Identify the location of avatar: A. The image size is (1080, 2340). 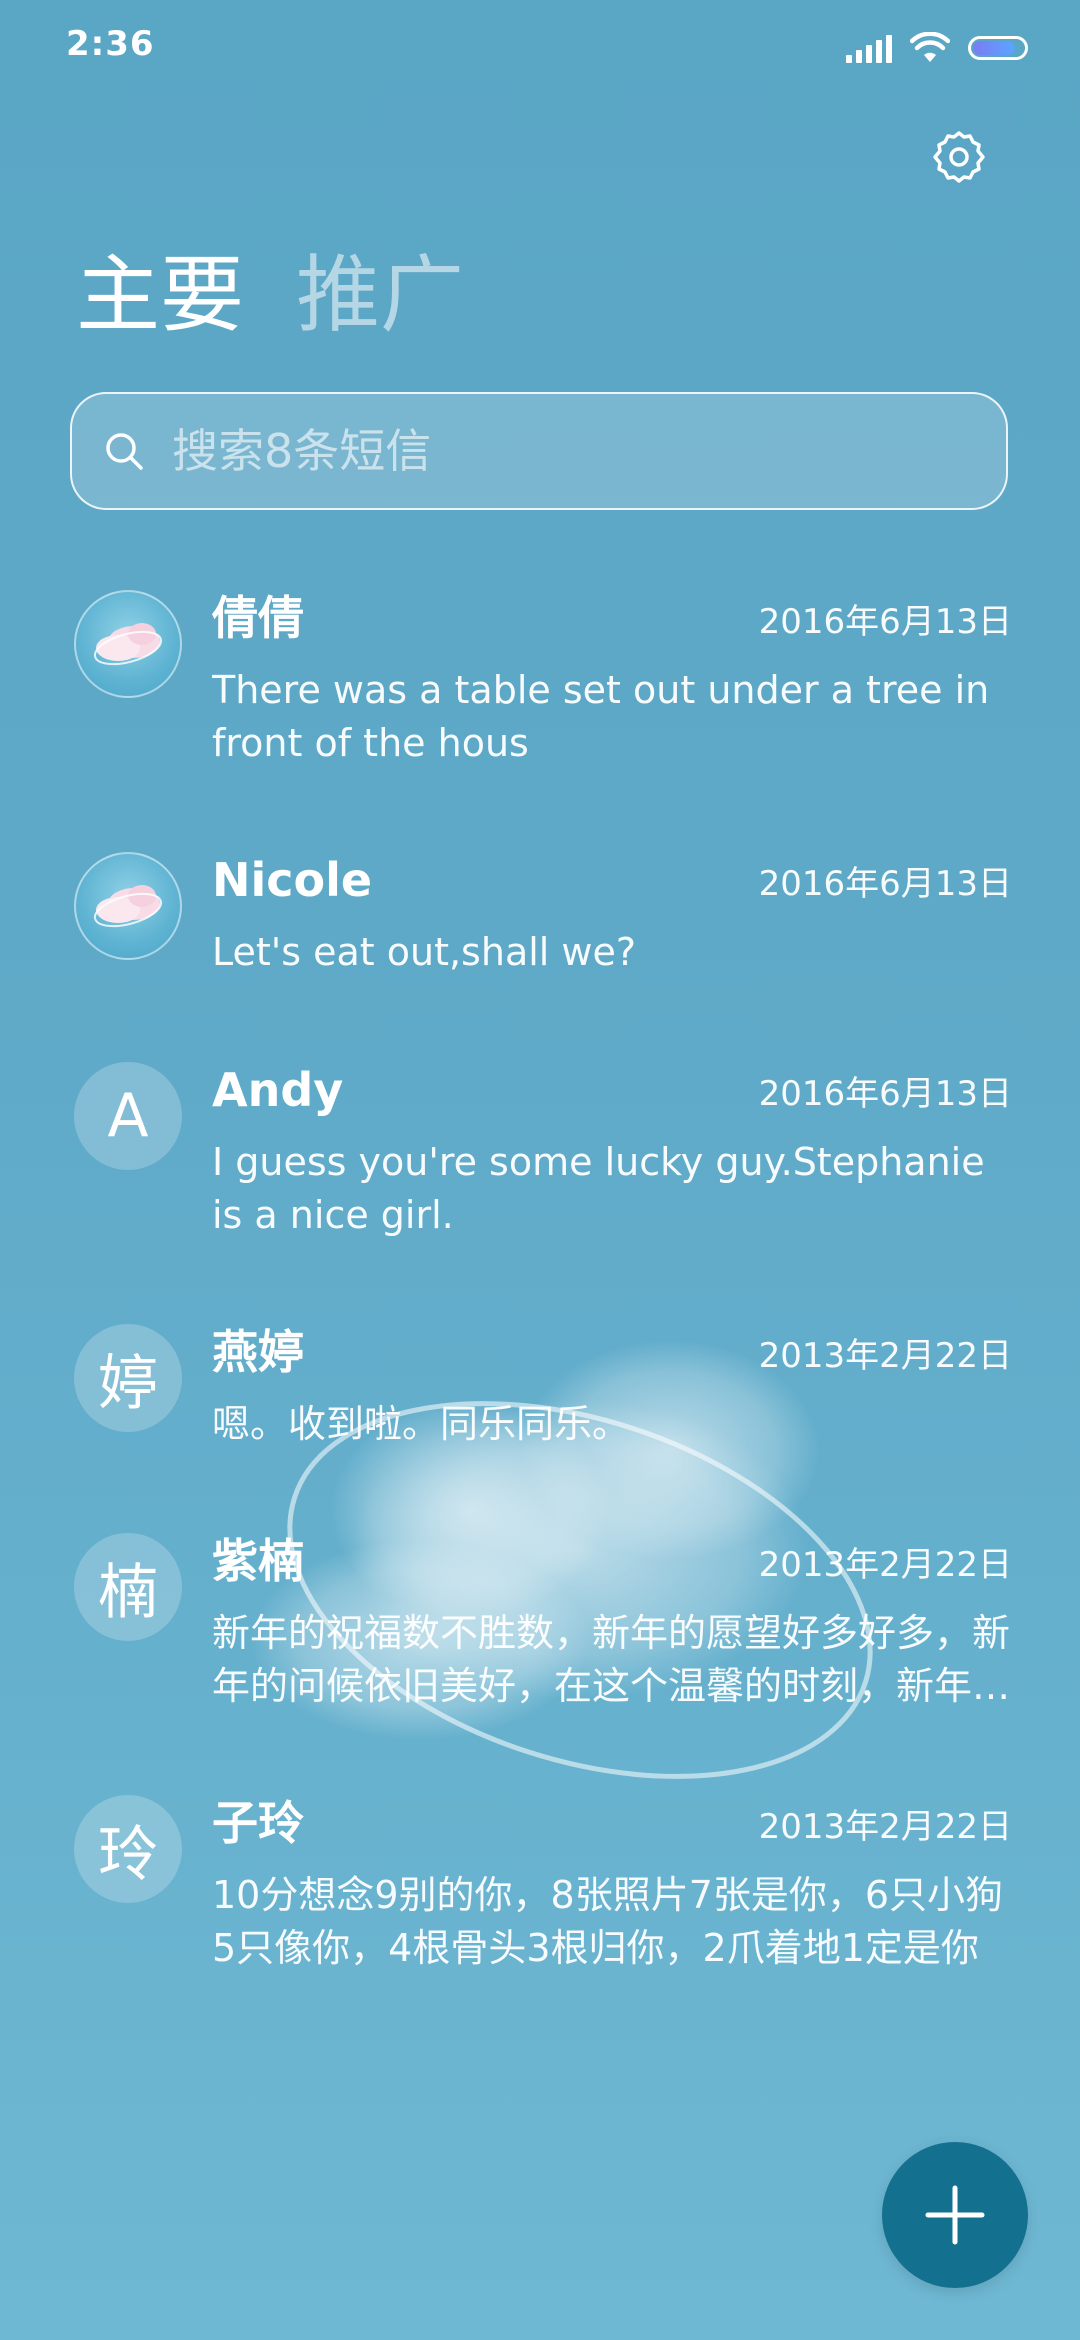
(128, 1116).